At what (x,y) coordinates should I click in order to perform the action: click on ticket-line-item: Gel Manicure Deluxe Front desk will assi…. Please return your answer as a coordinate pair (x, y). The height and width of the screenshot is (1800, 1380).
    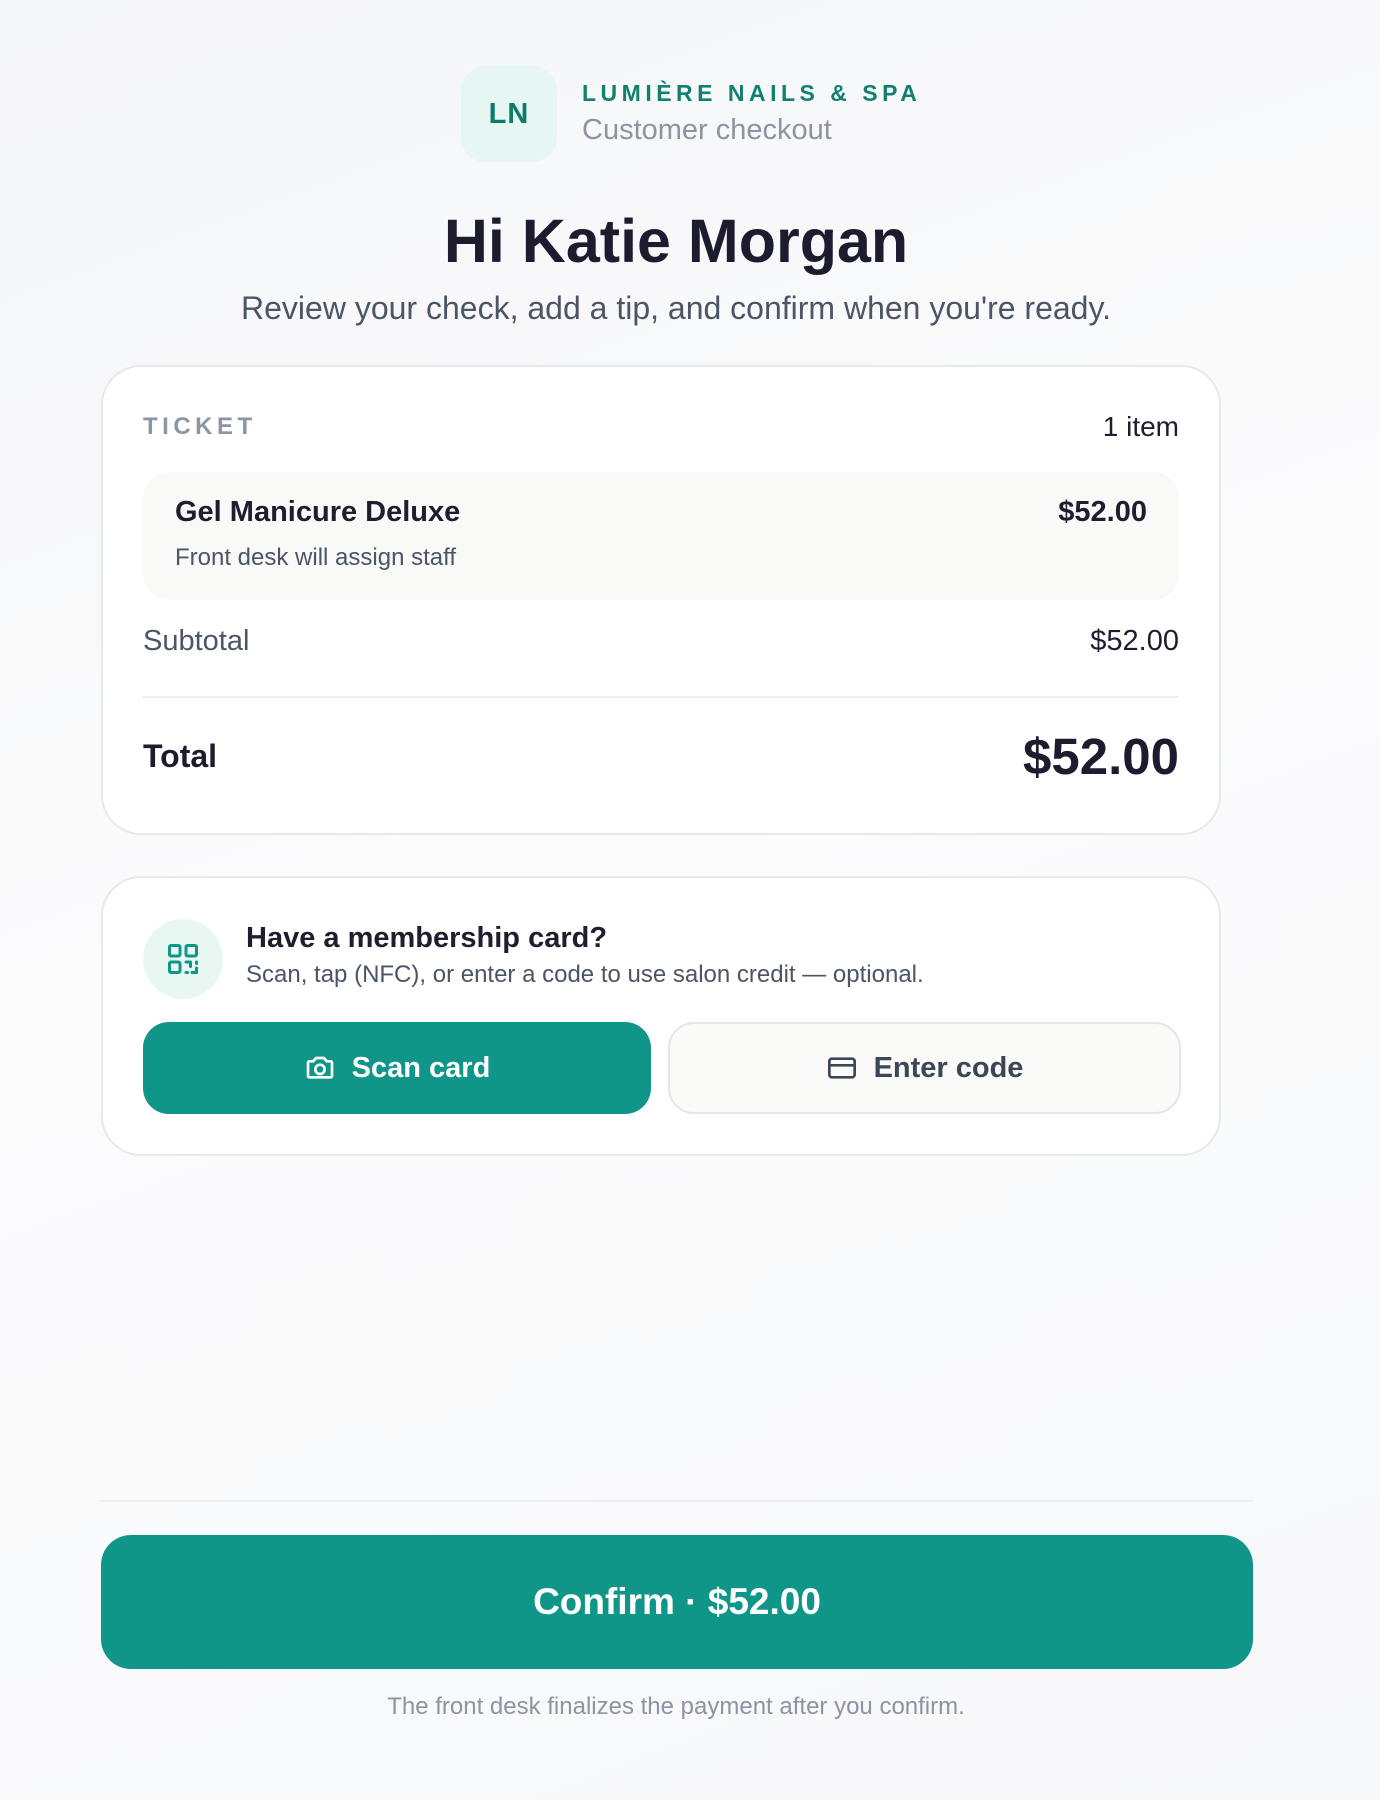
    Looking at the image, I should click on (661, 536).